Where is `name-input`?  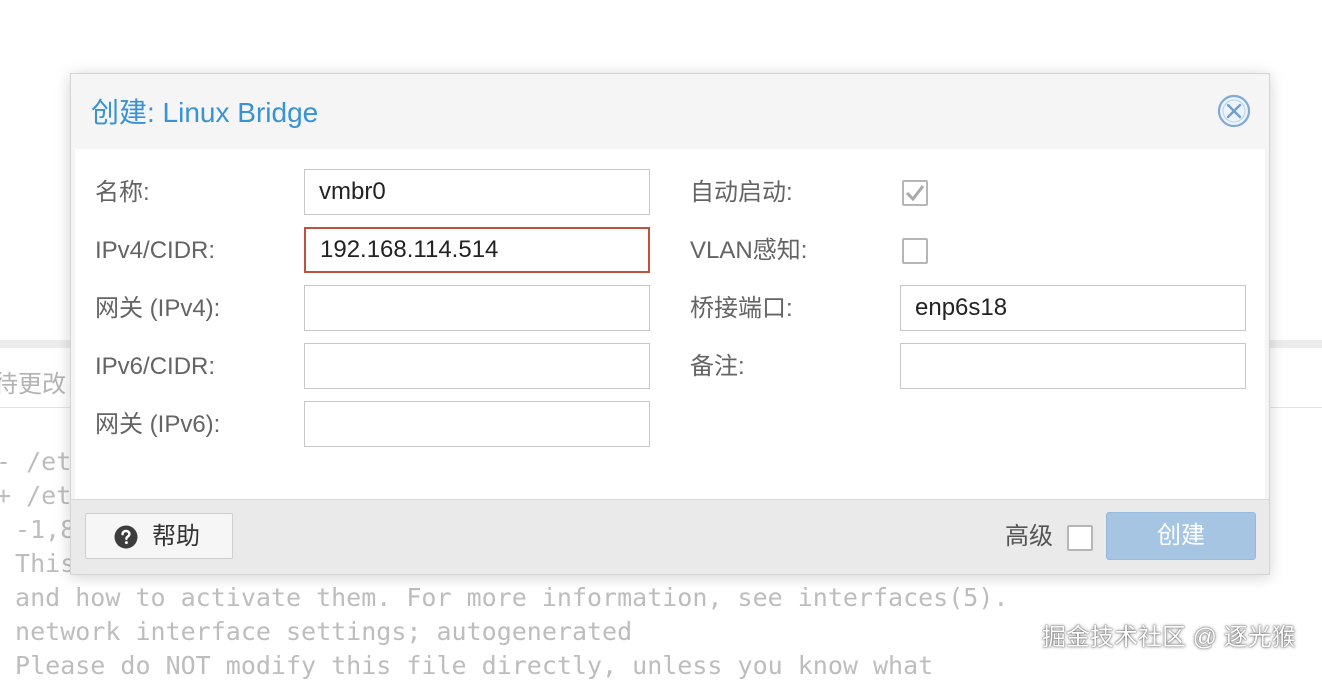 name-input is located at coordinates (477, 192).